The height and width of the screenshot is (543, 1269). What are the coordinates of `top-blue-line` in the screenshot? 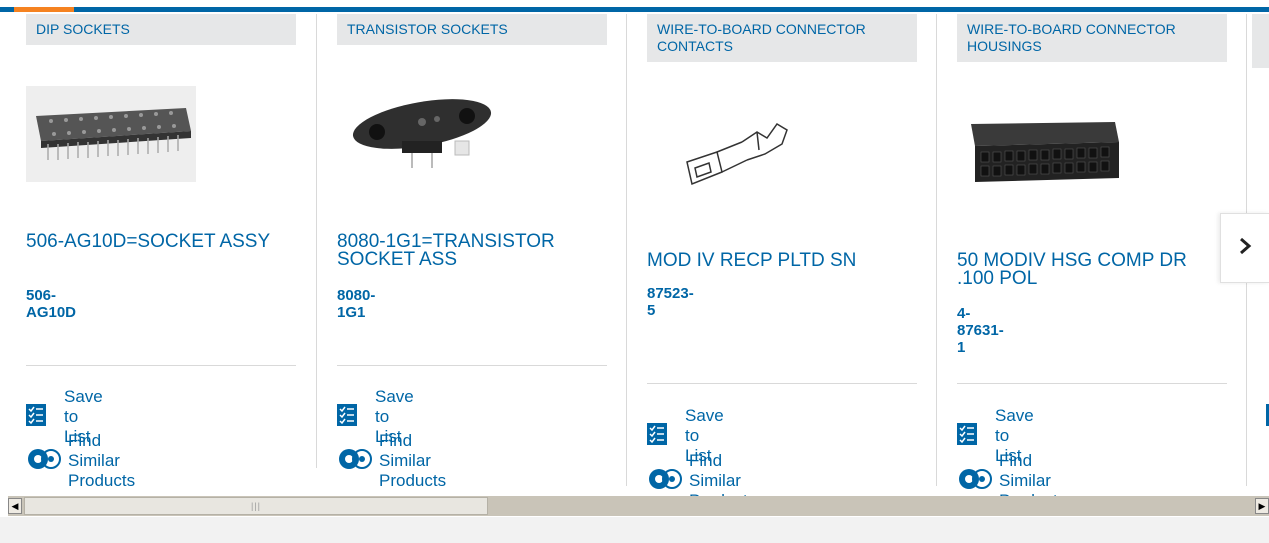 It's located at (634, 9).